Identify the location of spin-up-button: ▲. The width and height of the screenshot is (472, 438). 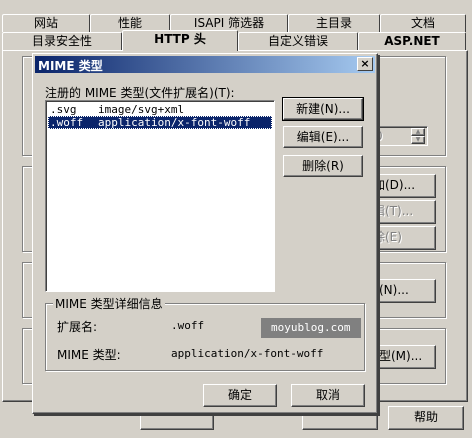
(418, 132).